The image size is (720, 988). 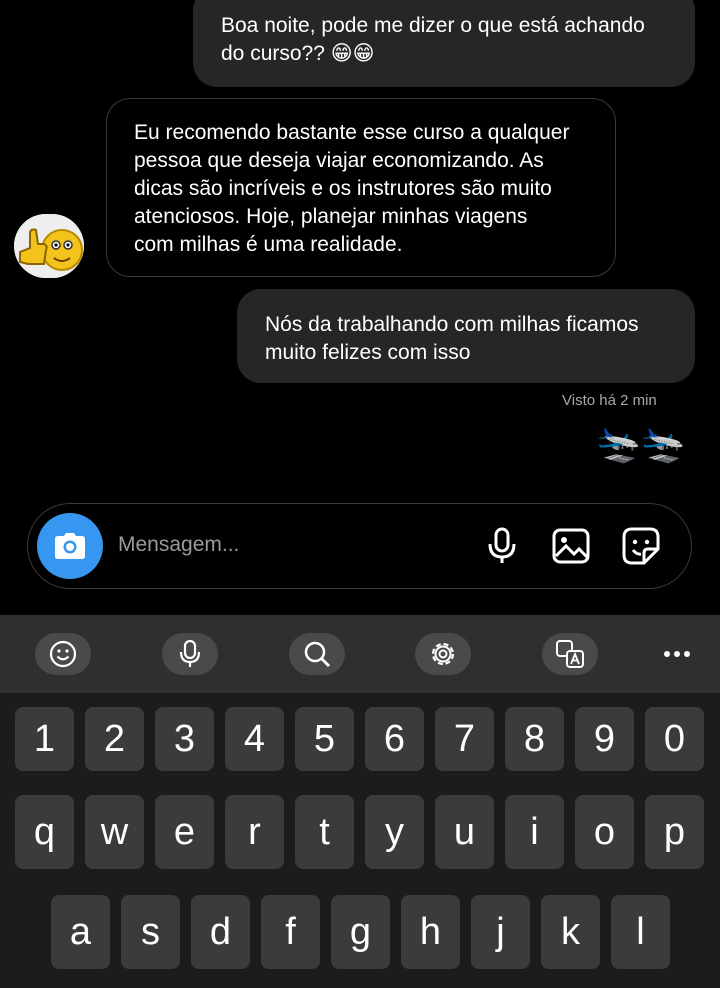 What do you see at coordinates (464, 739) in the screenshot?
I see `key-7: 7` at bounding box center [464, 739].